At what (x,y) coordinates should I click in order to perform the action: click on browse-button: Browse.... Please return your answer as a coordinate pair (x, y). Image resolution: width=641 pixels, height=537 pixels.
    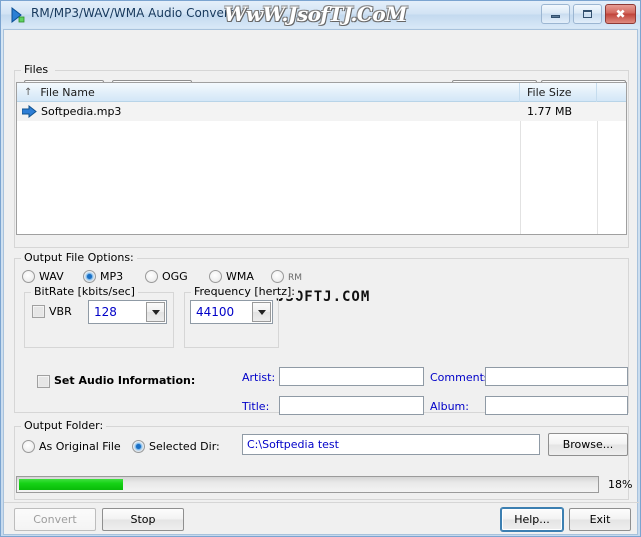
    Looking at the image, I should click on (588, 444).